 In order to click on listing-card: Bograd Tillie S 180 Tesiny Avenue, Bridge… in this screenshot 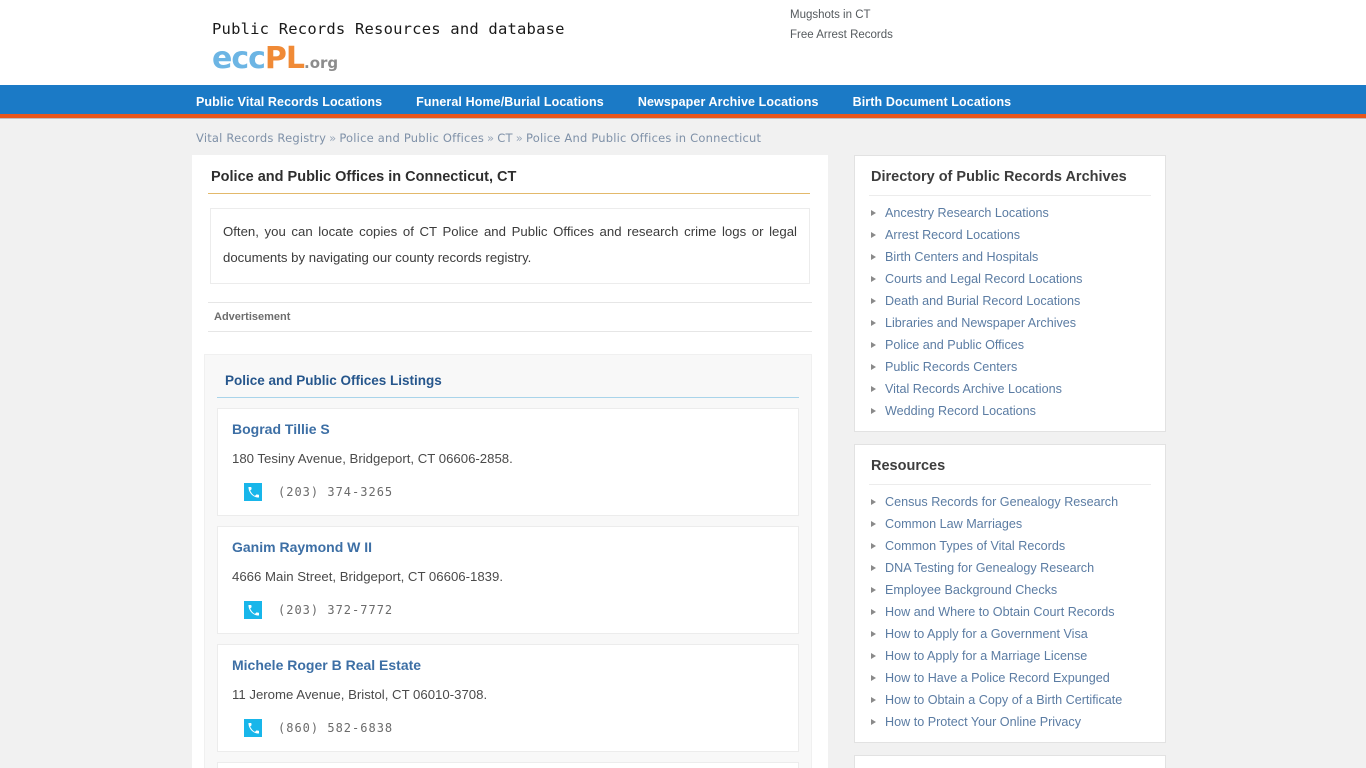, I will do `click(508, 462)`.